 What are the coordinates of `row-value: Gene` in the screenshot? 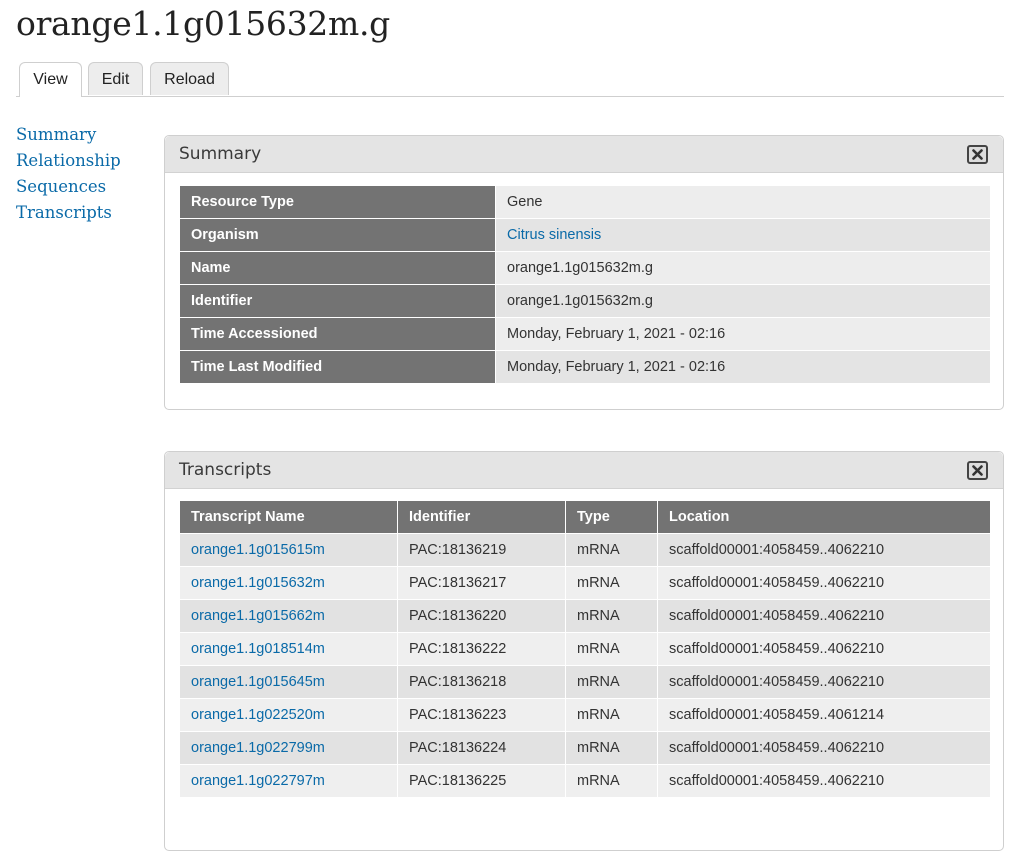 It's located at (743, 202).